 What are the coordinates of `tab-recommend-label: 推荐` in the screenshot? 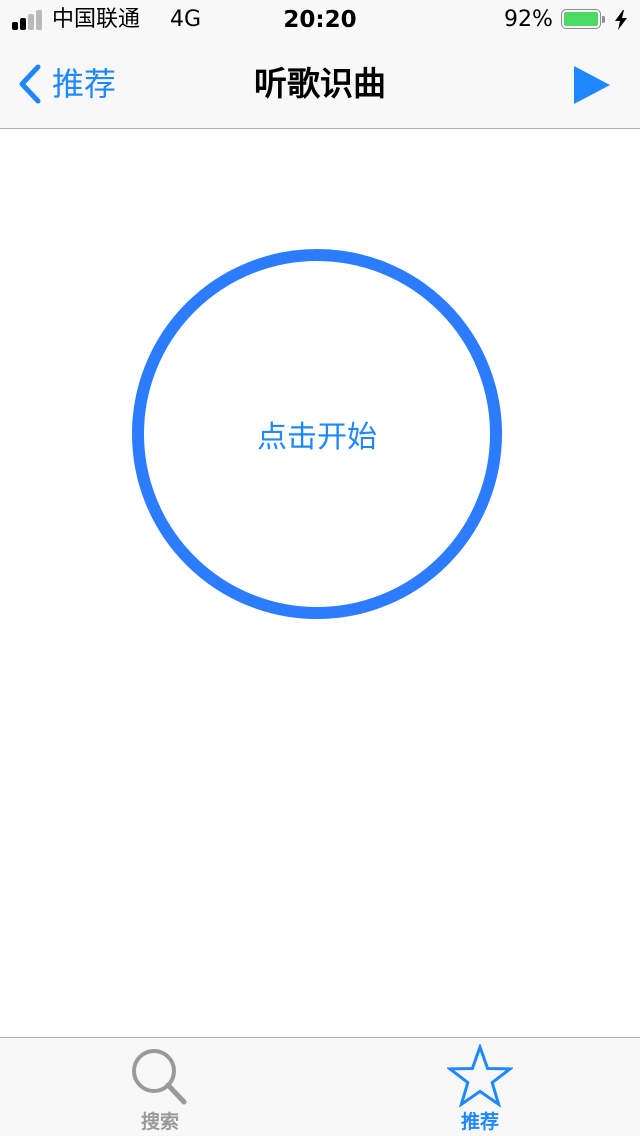 It's located at (479, 1122).